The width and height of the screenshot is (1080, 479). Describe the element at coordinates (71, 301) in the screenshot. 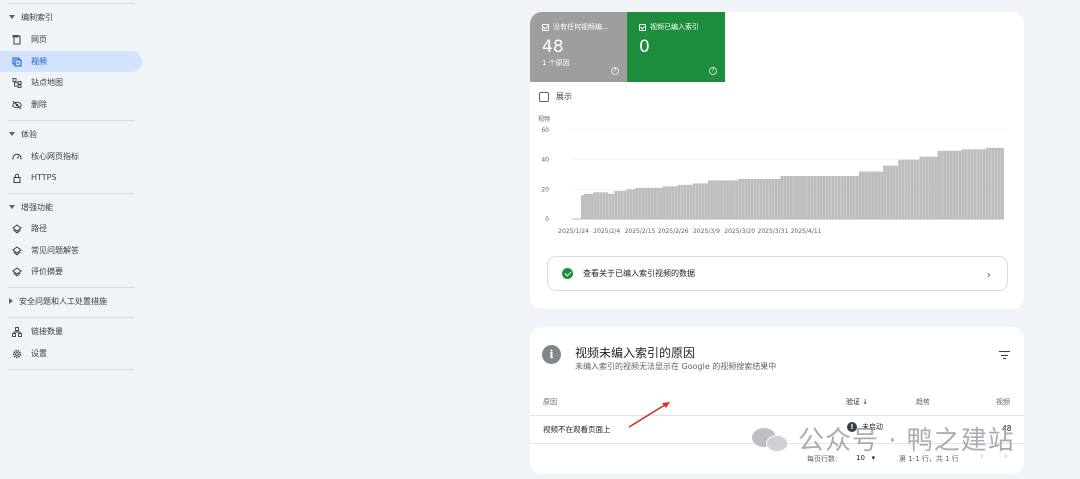

I see `section-security: 安全问题和人工处置措施` at that location.